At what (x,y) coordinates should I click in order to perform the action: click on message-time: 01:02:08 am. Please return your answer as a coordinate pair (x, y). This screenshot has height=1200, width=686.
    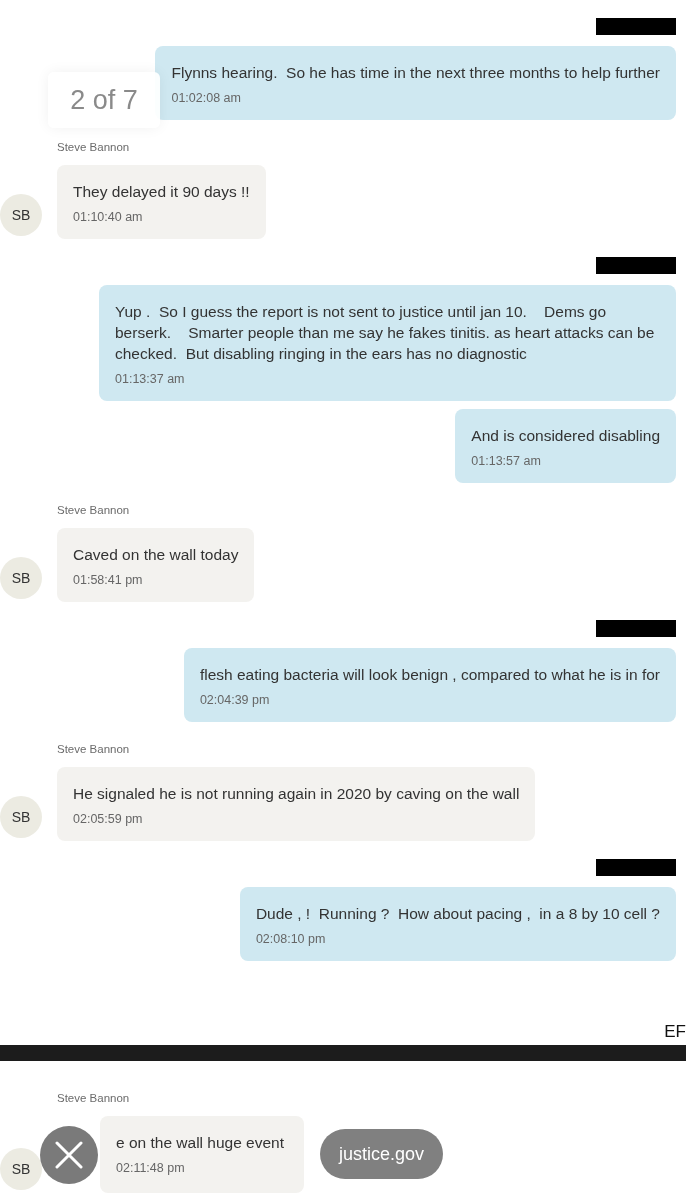
    Looking at the image, I should click on (206, 98).